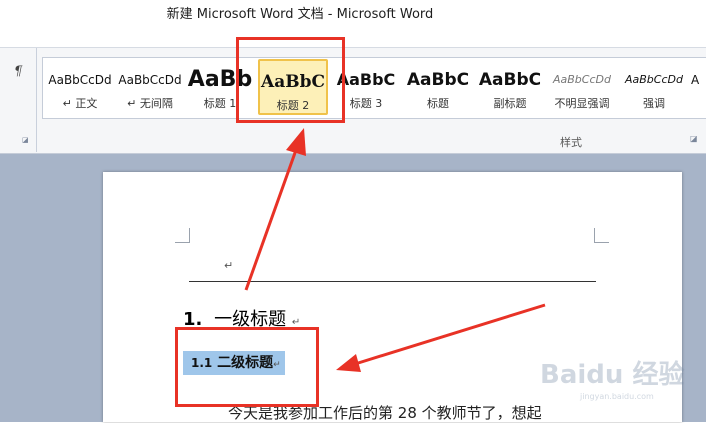 The image size is (706, 423). I want to click on annotation-arrow-up-line, so click(271, 220).